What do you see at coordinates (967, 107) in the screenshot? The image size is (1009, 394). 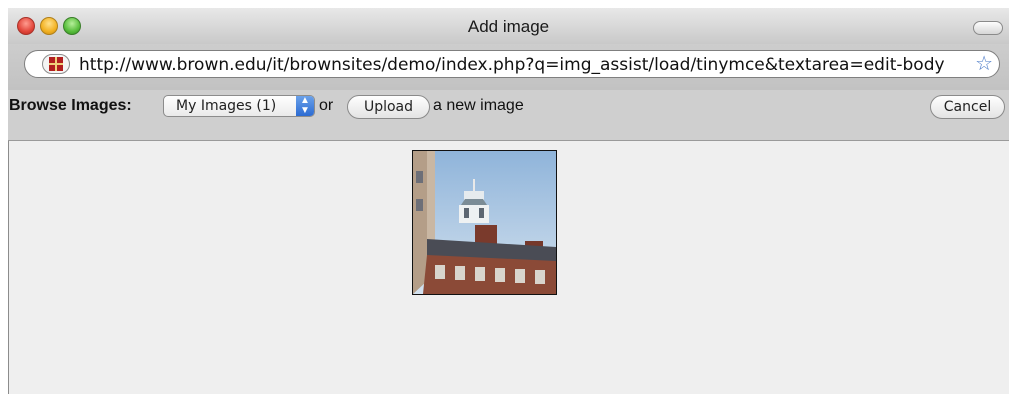 I see `cancel-button: Cancel` at bounding box center [967, 107].